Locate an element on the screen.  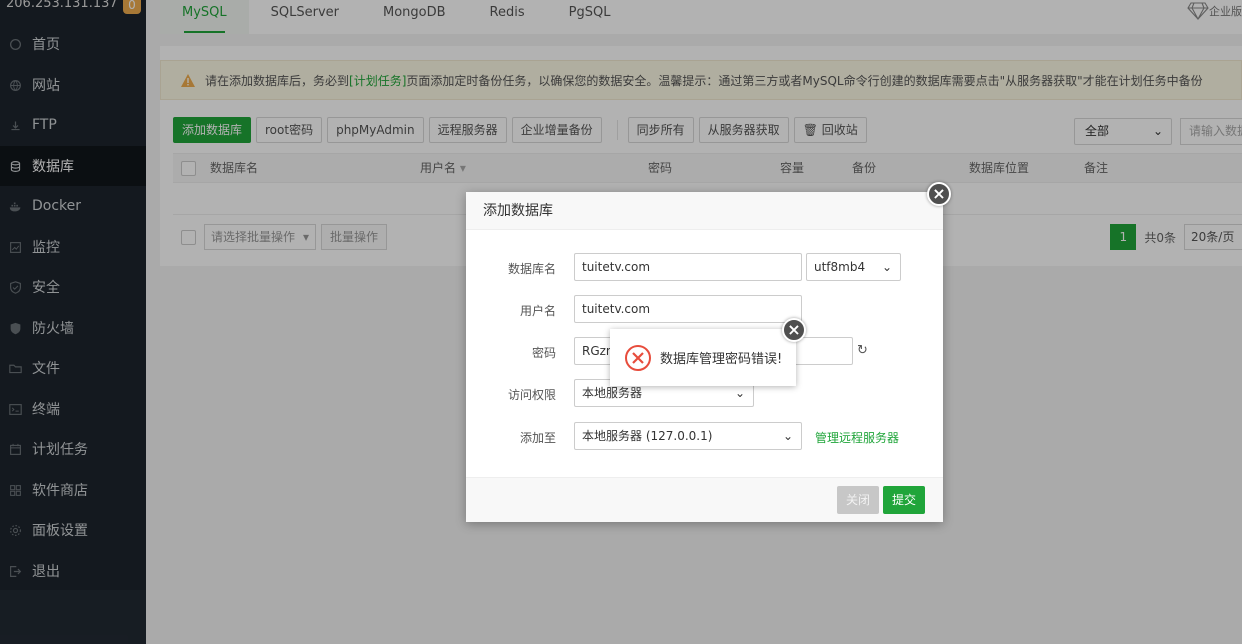
username-input: tuitetv.com is located at coordinates (688, 309).